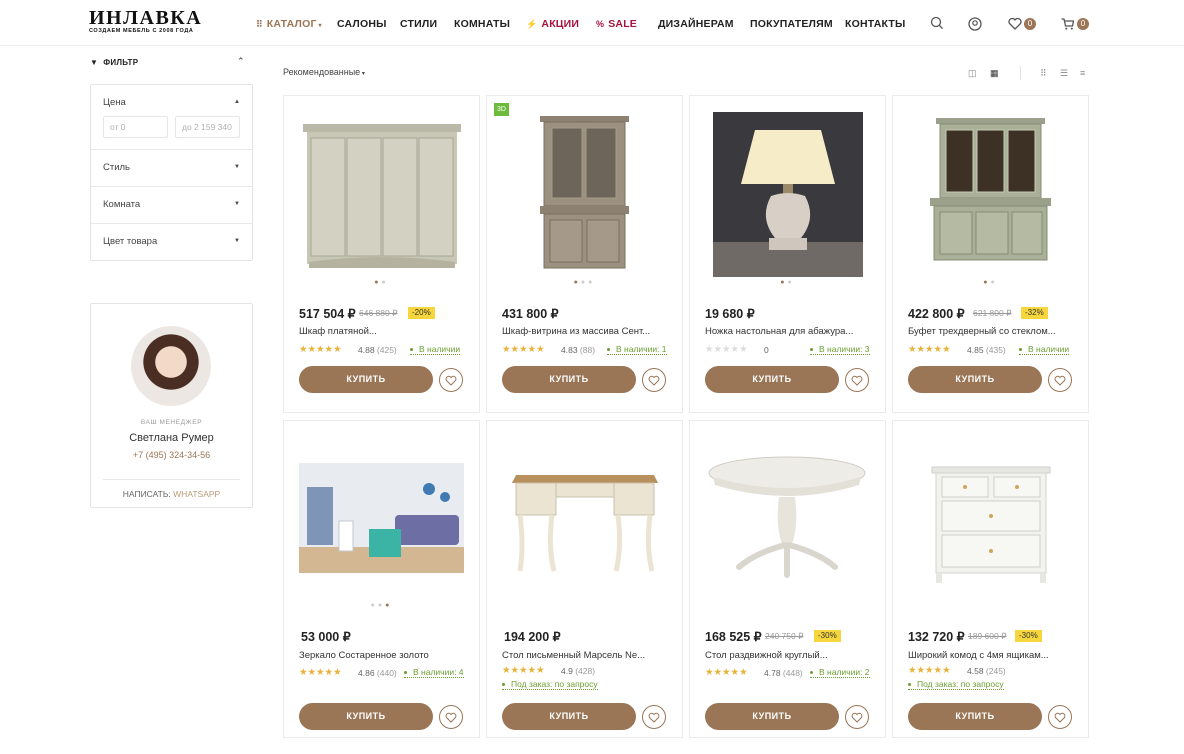  I want to click on write-whatsapp-link: НАПИСАТЬ: WHATSAPP, so click(171, 494).